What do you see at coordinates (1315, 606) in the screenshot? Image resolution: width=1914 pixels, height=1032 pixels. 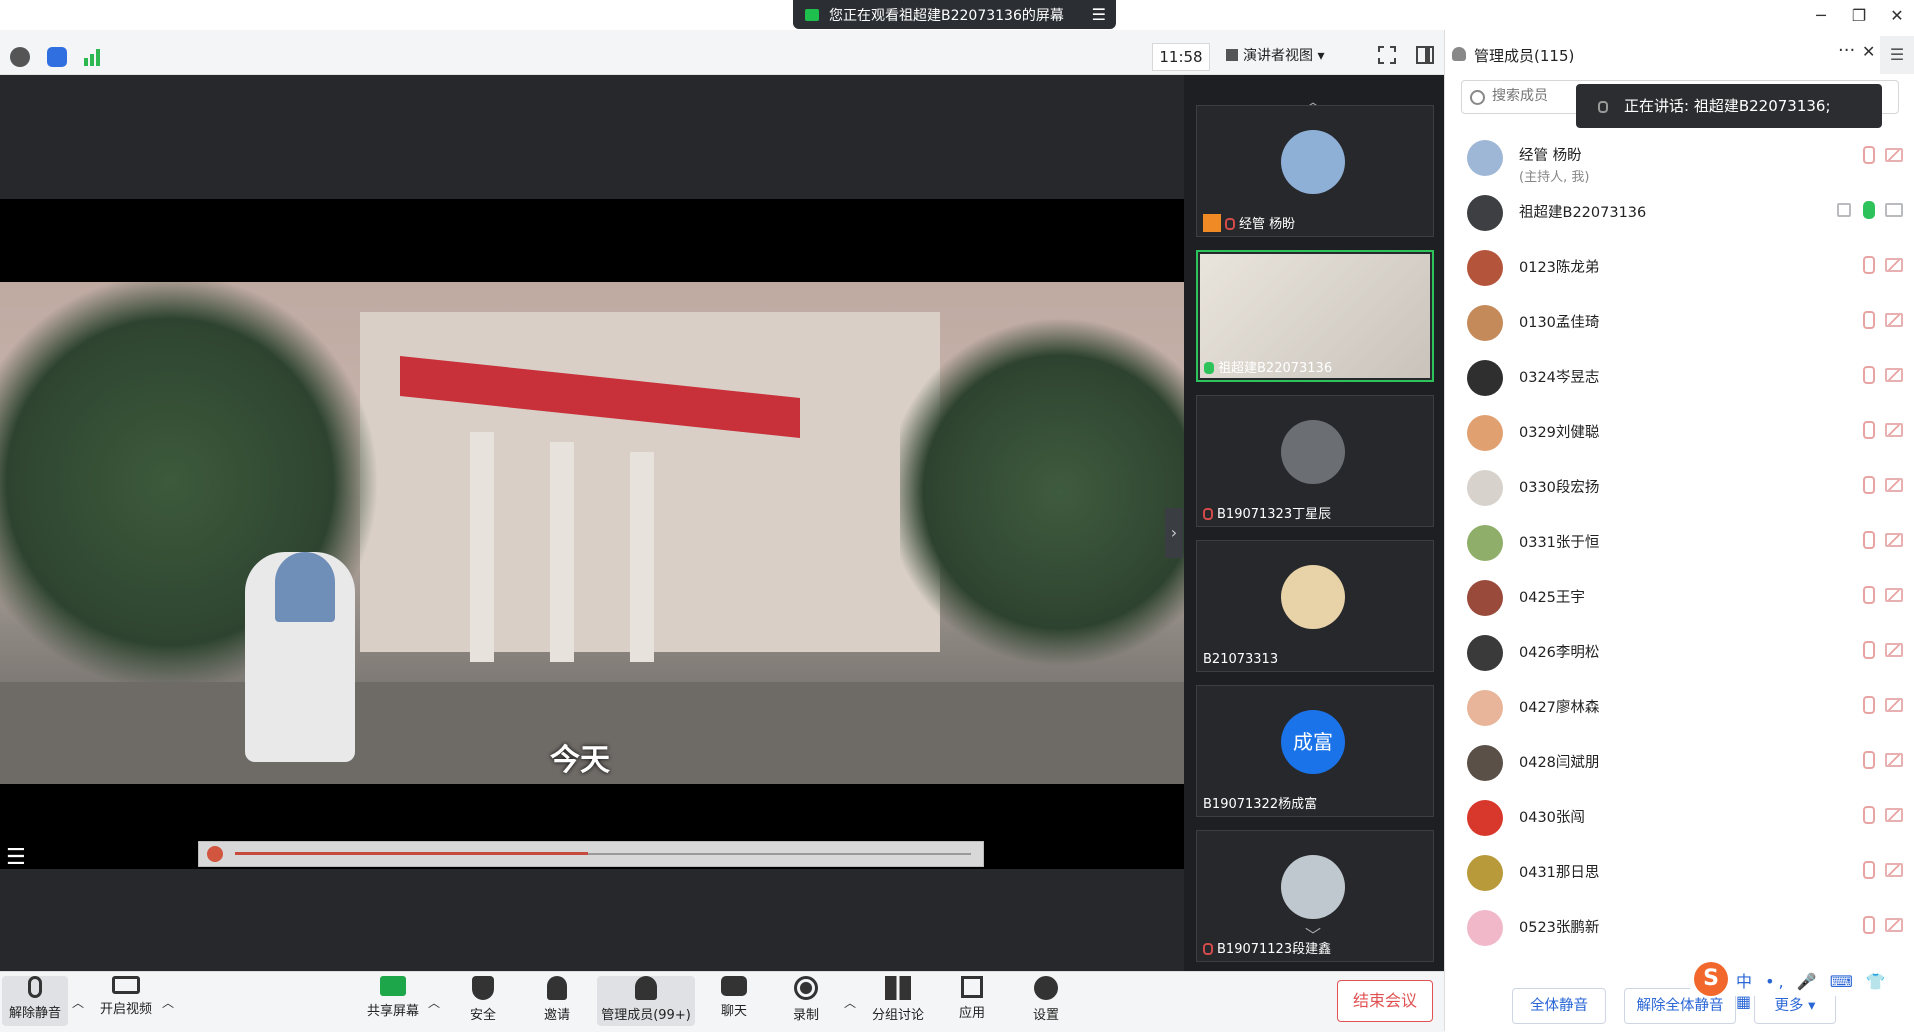 I see `gallery-tile: B21073313` at bounding box center [1315, 606].